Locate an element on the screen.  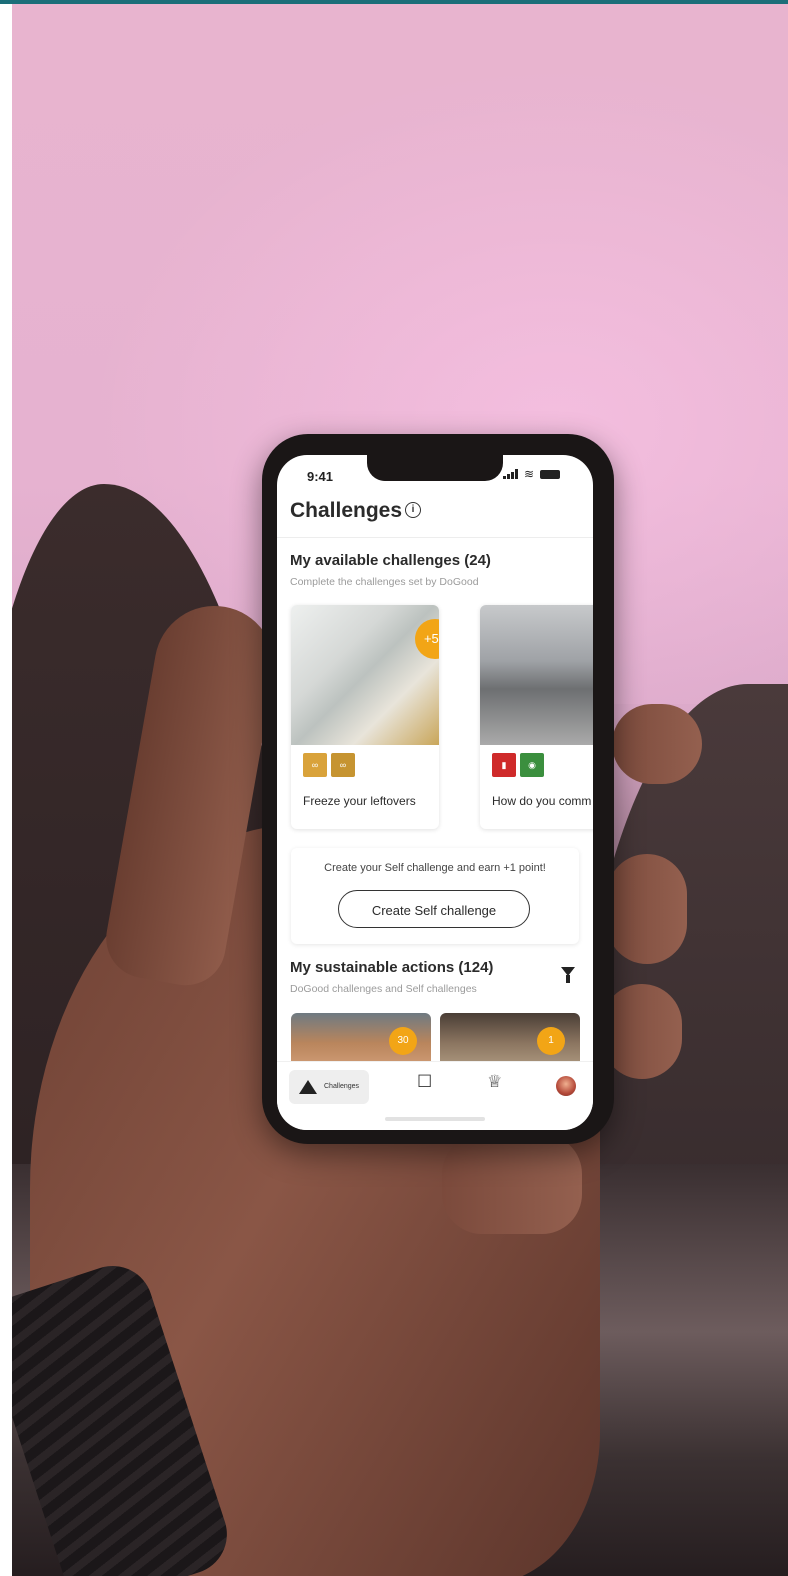
available-challenges-title: My available challenges (24) is located at coordinates (390, 560).